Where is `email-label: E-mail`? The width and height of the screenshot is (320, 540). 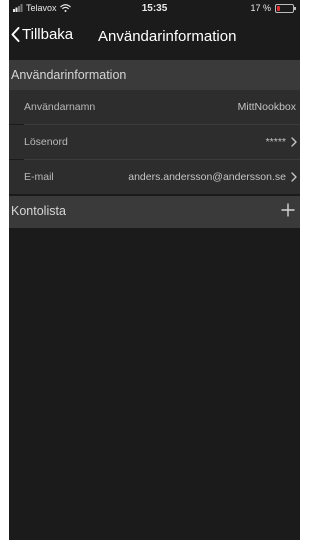 email-label: E-mail is located at coordinates (39, 177).